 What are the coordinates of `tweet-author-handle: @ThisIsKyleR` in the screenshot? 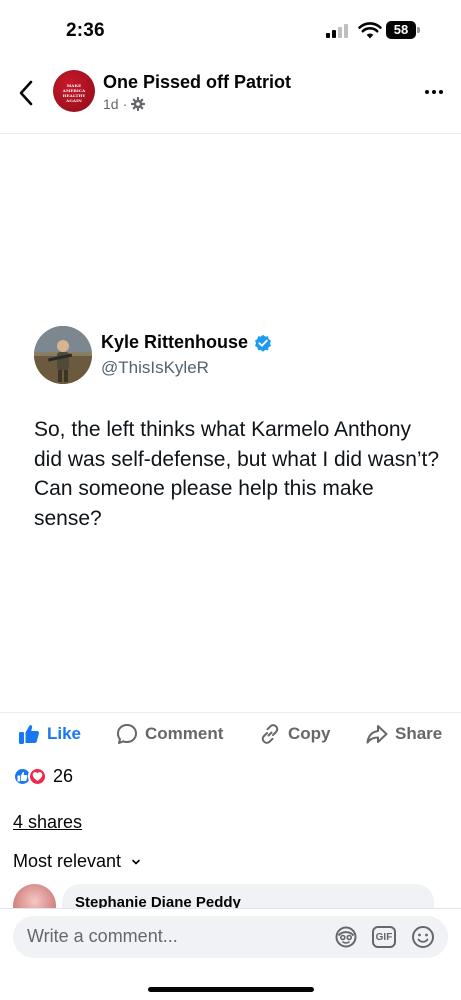 It's located at (155, 367).